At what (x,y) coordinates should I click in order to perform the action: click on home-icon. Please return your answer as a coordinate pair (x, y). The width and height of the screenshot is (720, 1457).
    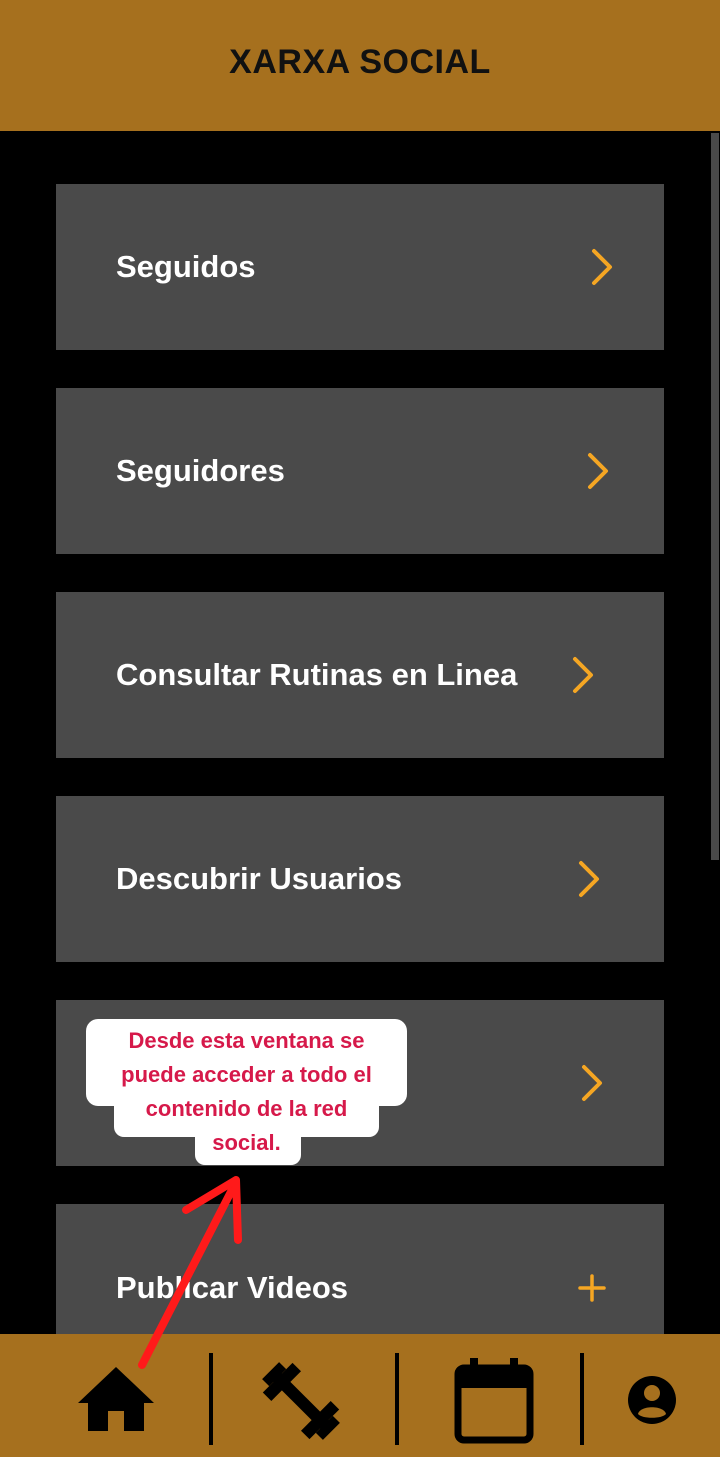
    Looking at the image, I should click on (116, 1400).